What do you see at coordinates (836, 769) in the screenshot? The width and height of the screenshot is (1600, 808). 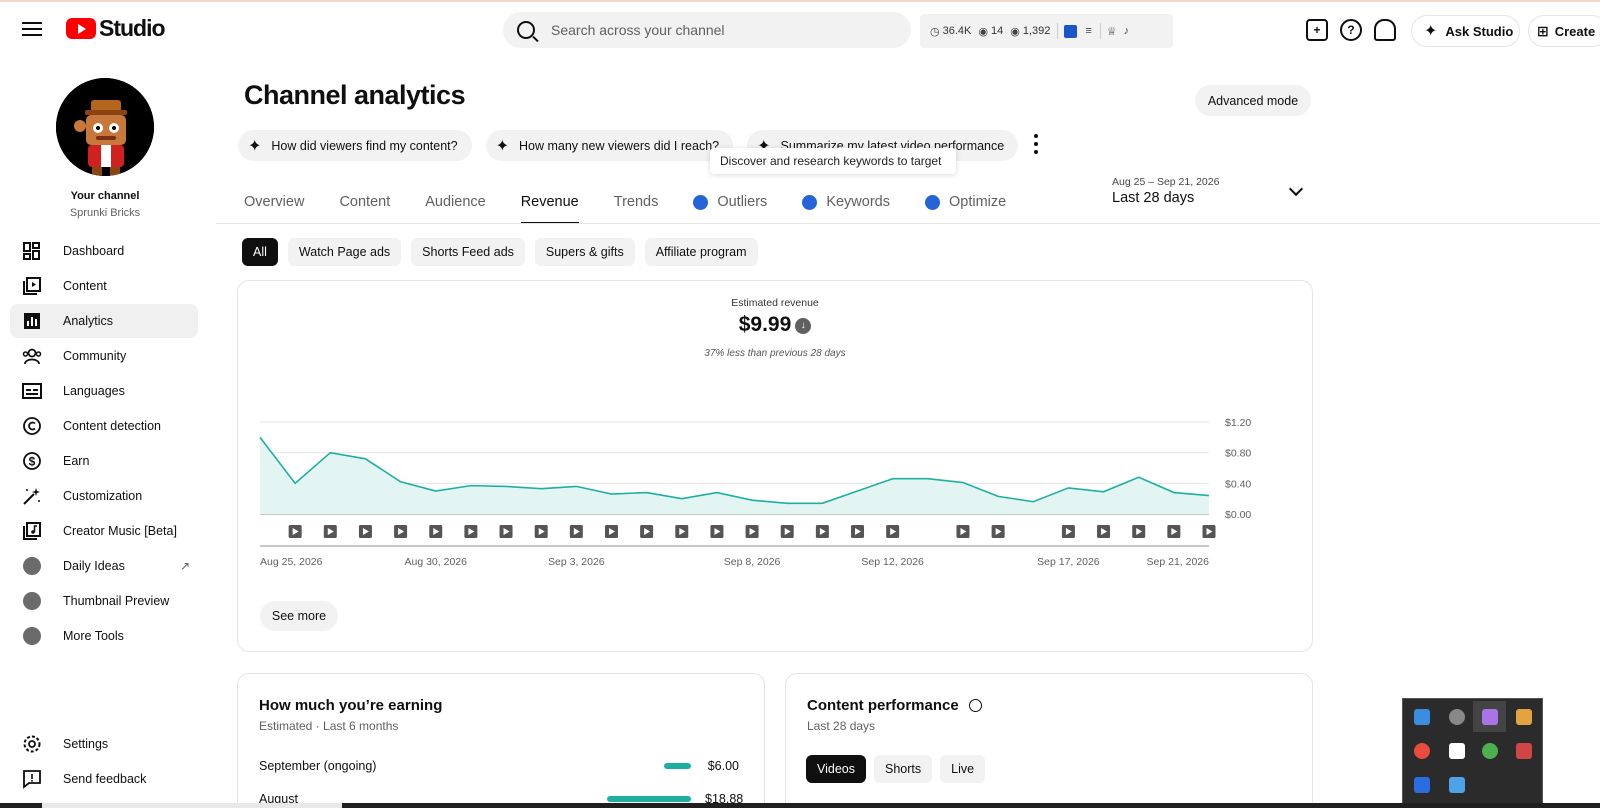 I see `tab-videos: Videos` at bounding box center [836, 769].